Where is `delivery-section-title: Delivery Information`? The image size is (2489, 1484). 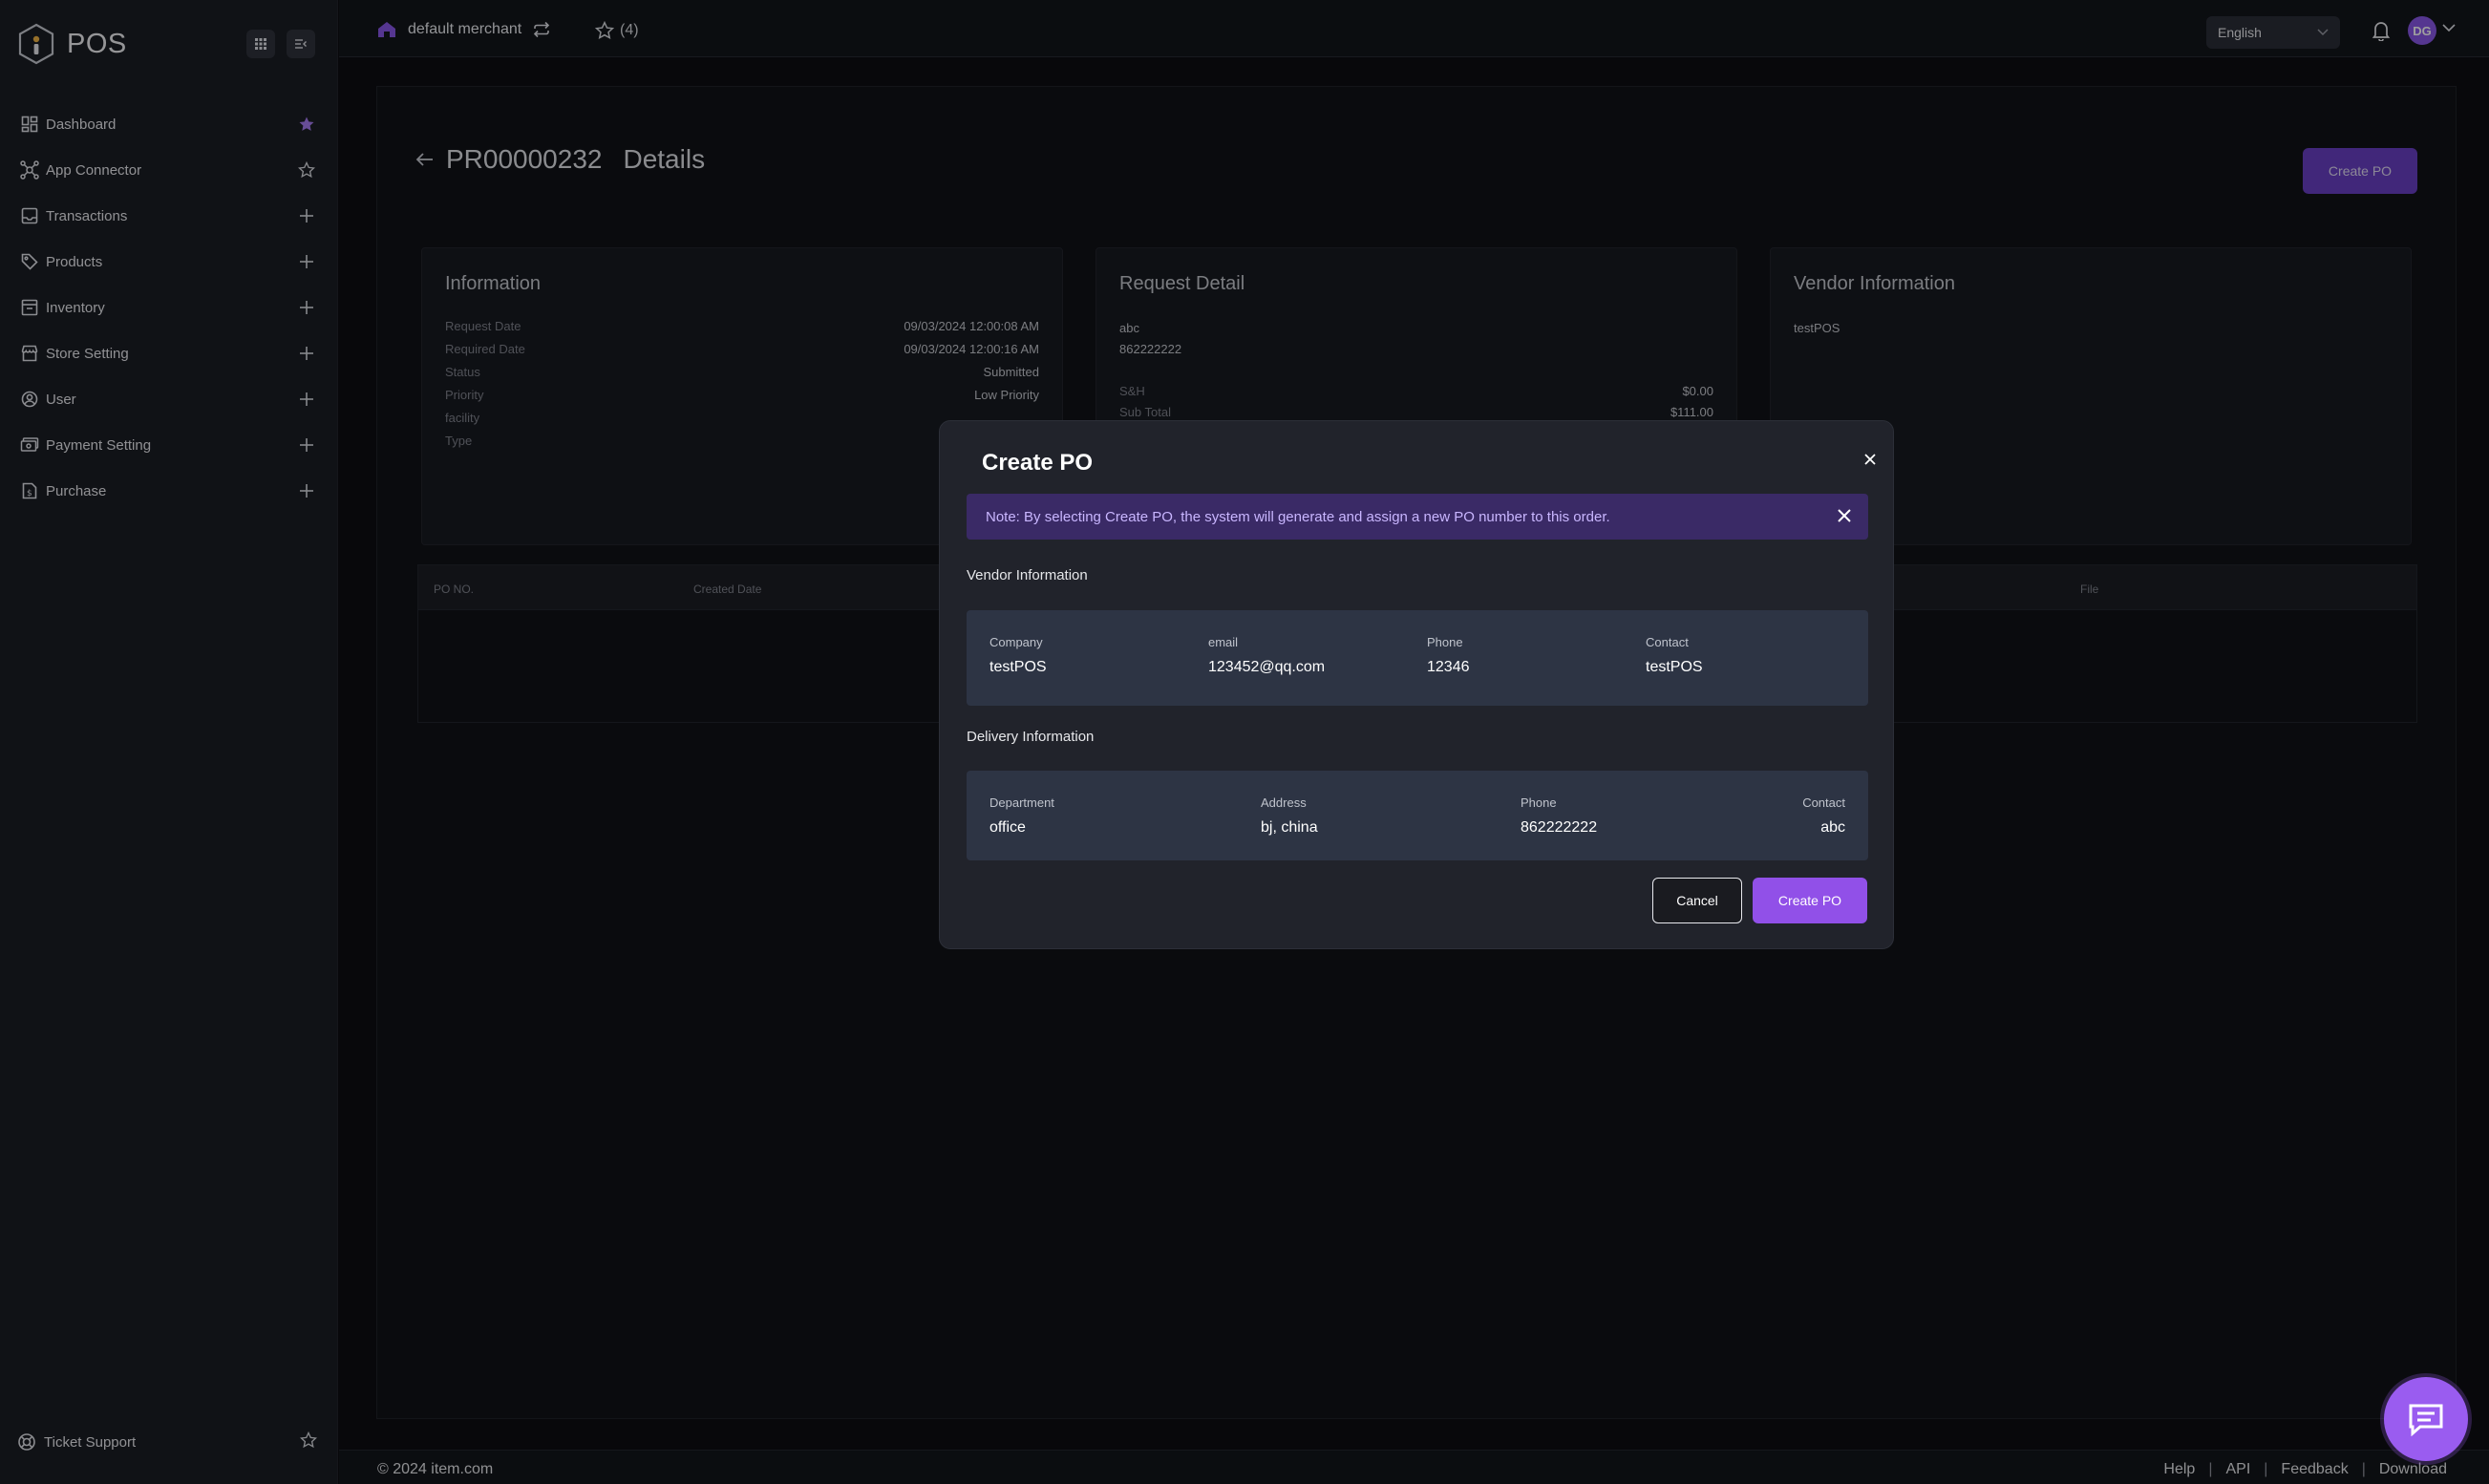 delivery-section-title: Delivery Information is located at coordinates (1031, 737).